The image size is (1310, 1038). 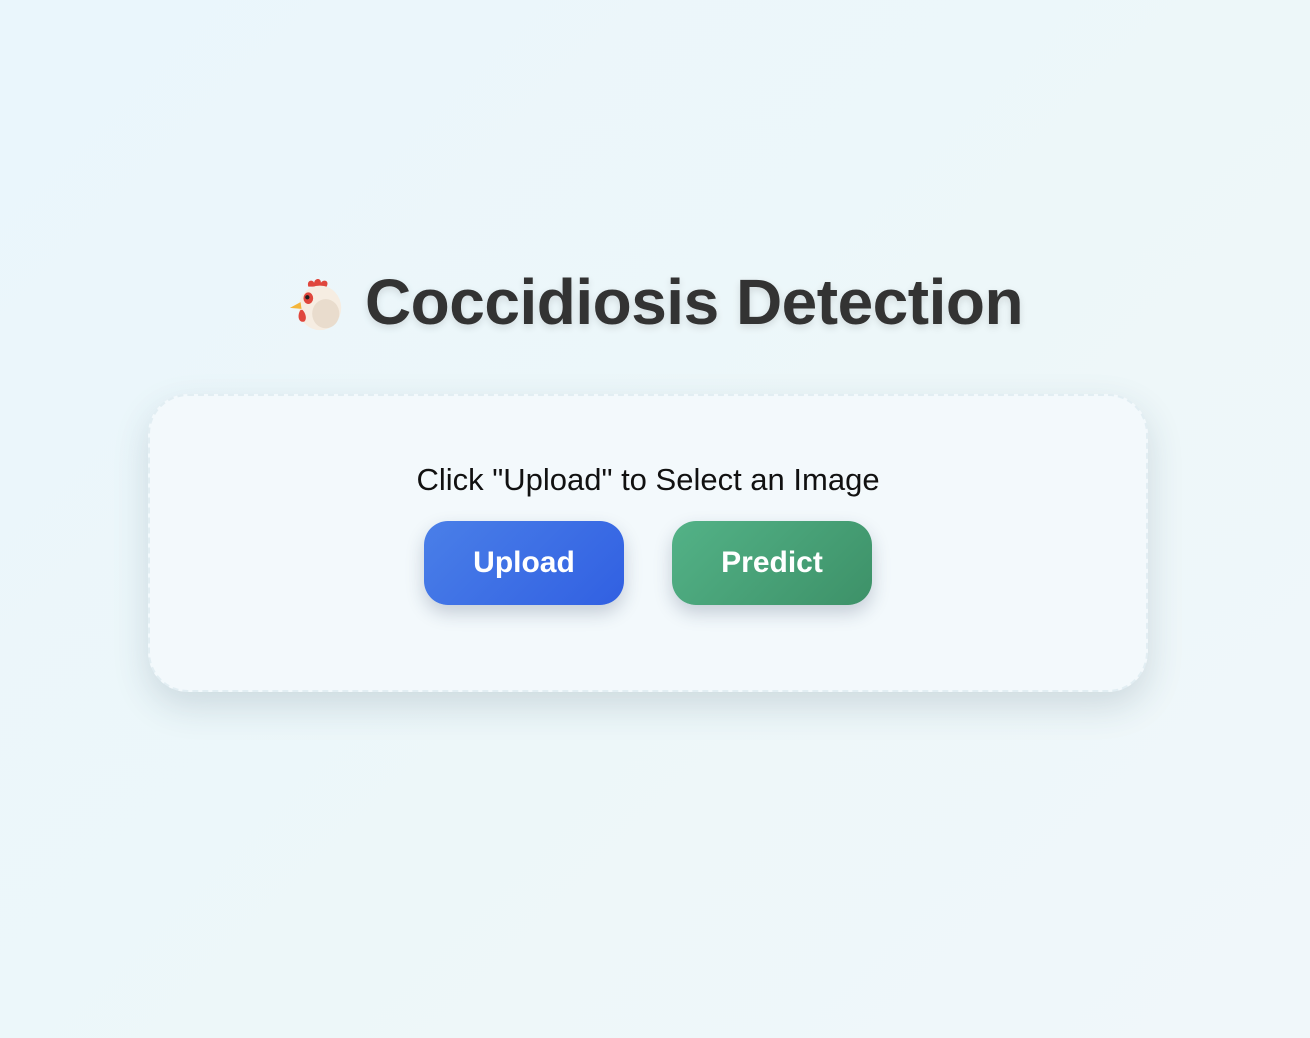 I want to click on chicken-icon, so click(x=315, y=305).